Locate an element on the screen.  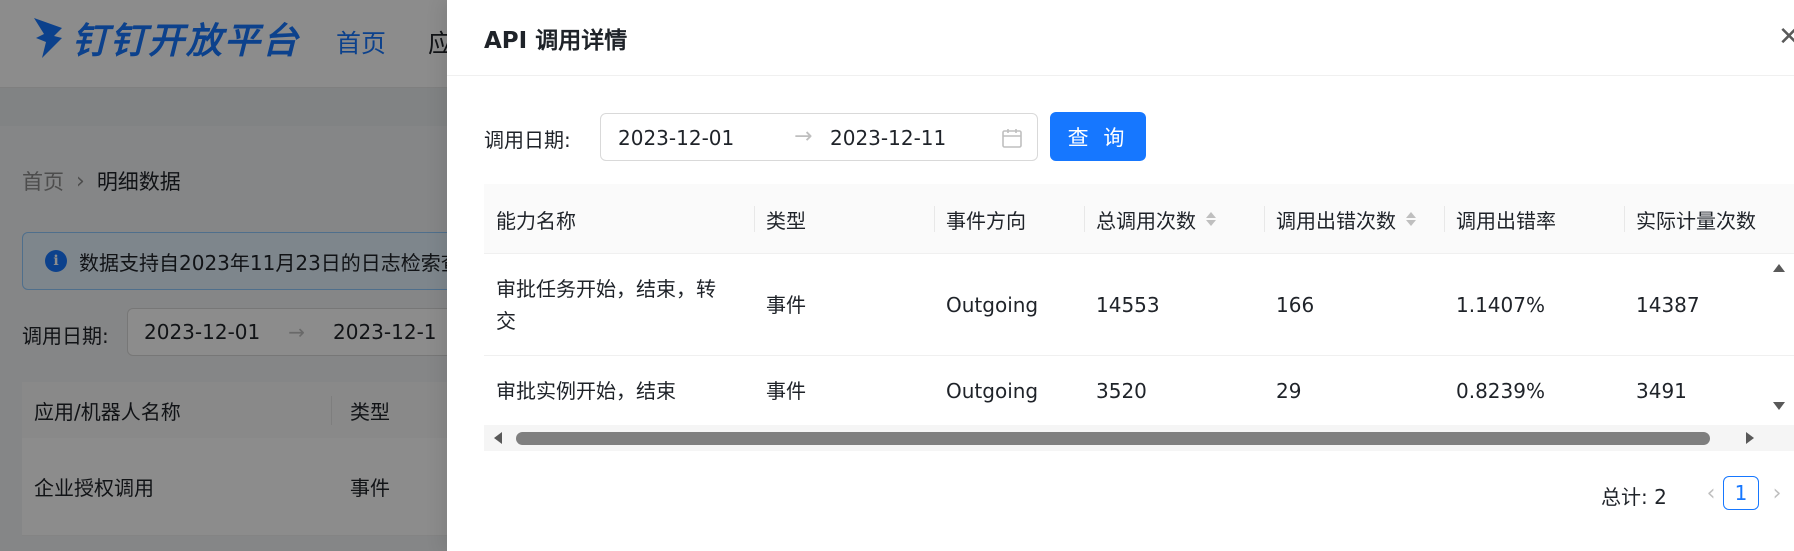
end-date-input: 2023-12-11 is located at coordinates (888, 138).